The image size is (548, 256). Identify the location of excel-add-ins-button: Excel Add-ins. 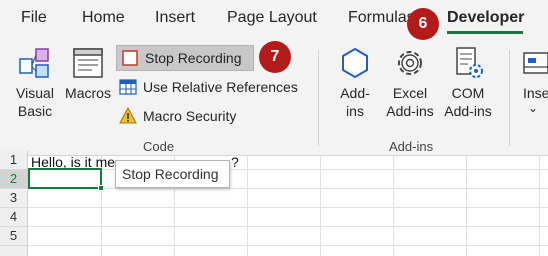
(410, 82).